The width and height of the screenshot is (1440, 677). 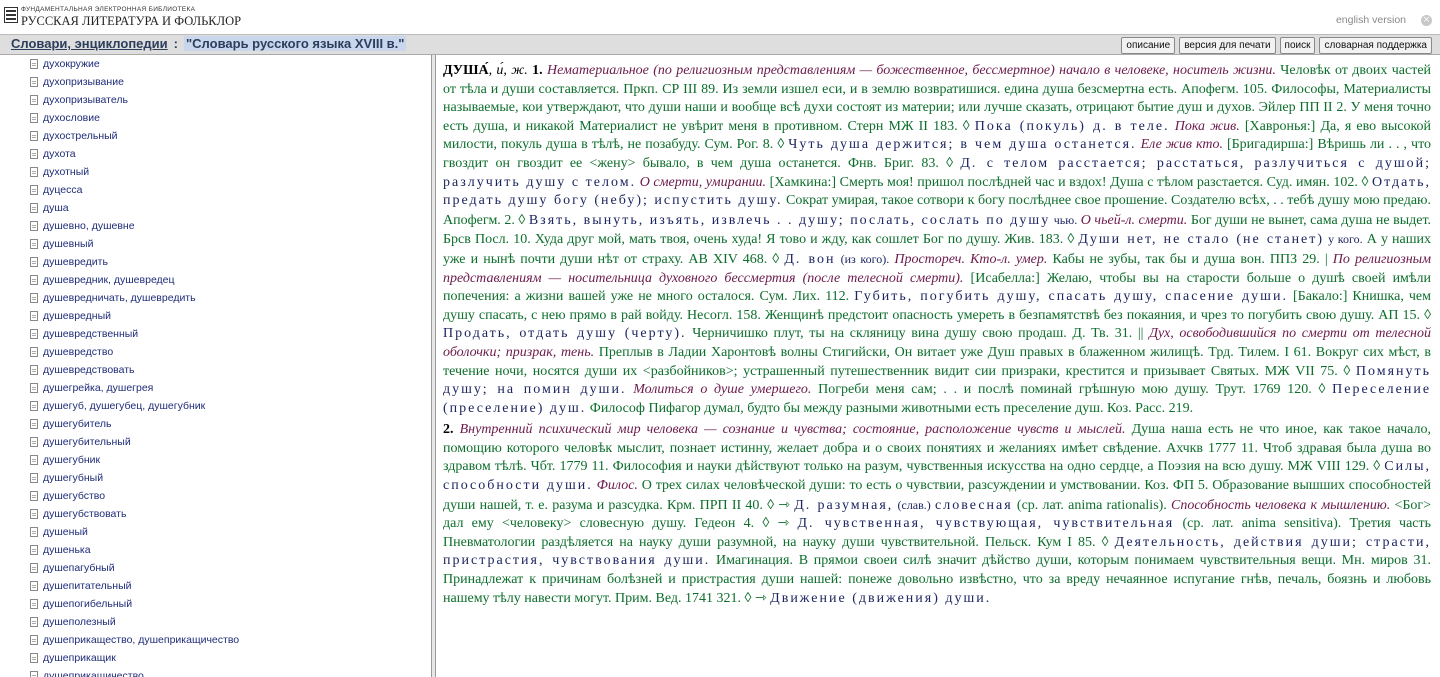 What do you see at coordinates (1181, 145) in the screenshot?
I see `definition: Еле жив кто.` at bounding box center [1181, 145].